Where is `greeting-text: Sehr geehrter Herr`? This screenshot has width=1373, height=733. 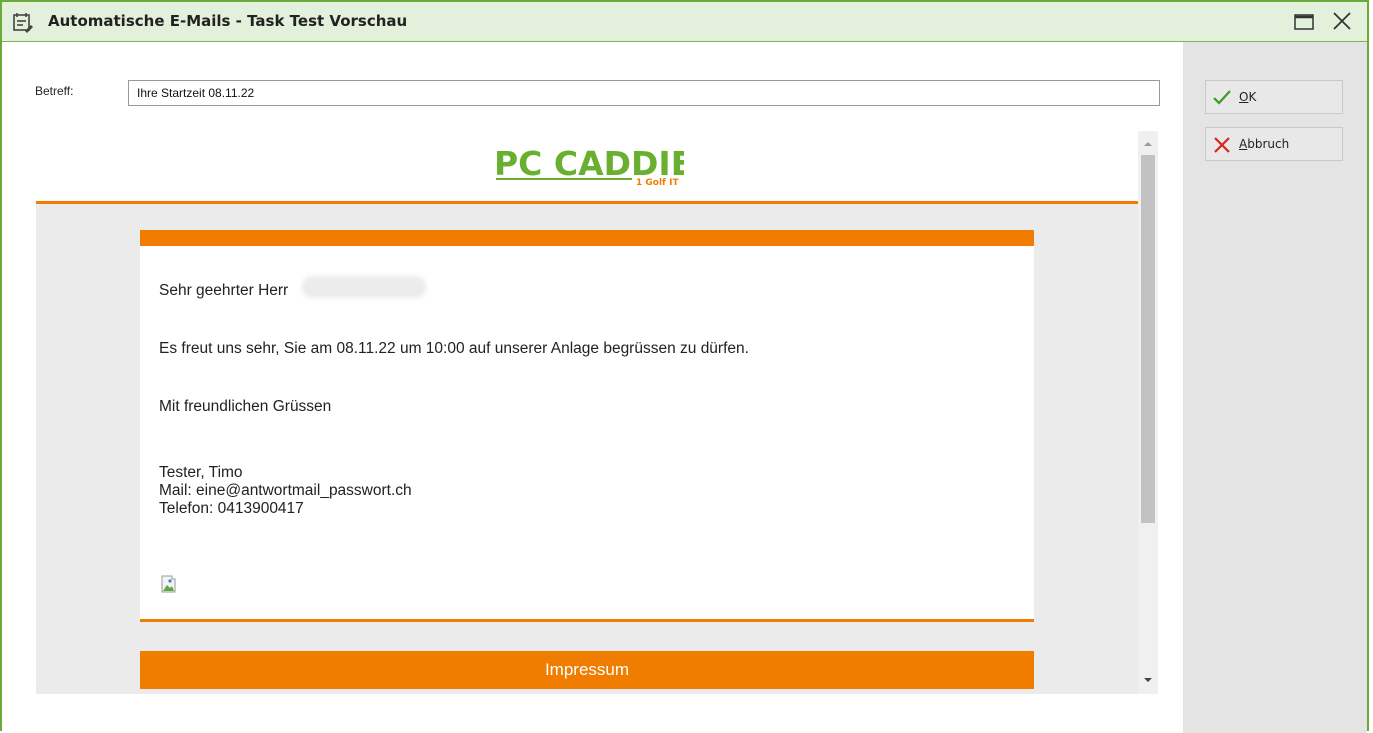
greeting-text: Sehr geehrter Herr is located at coordinates (224, 290).